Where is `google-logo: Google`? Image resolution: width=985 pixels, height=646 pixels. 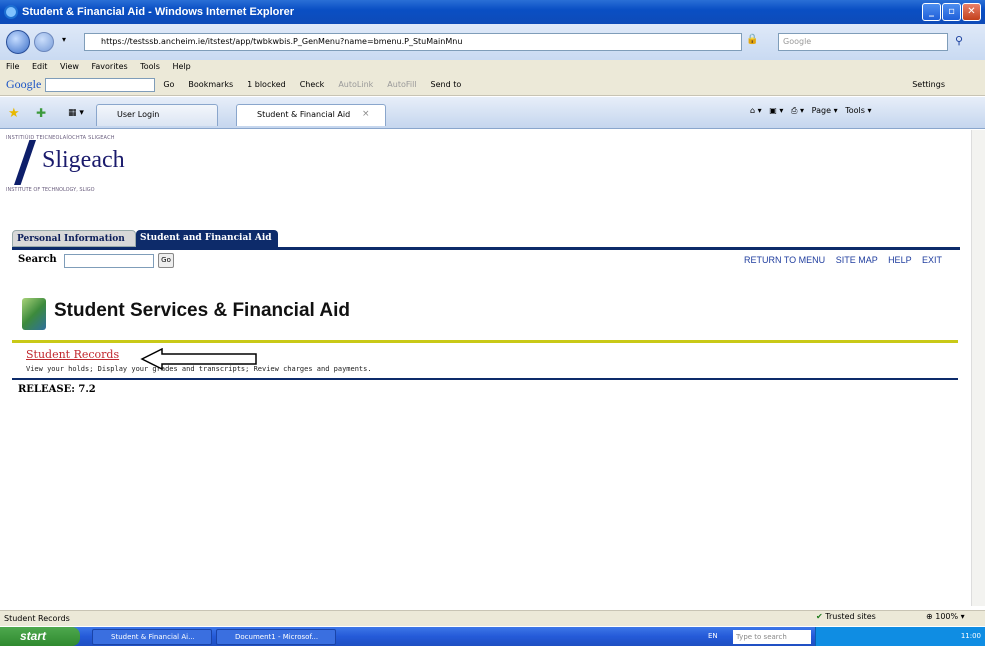
google-logo: Google is located at coordinates (24, 84).